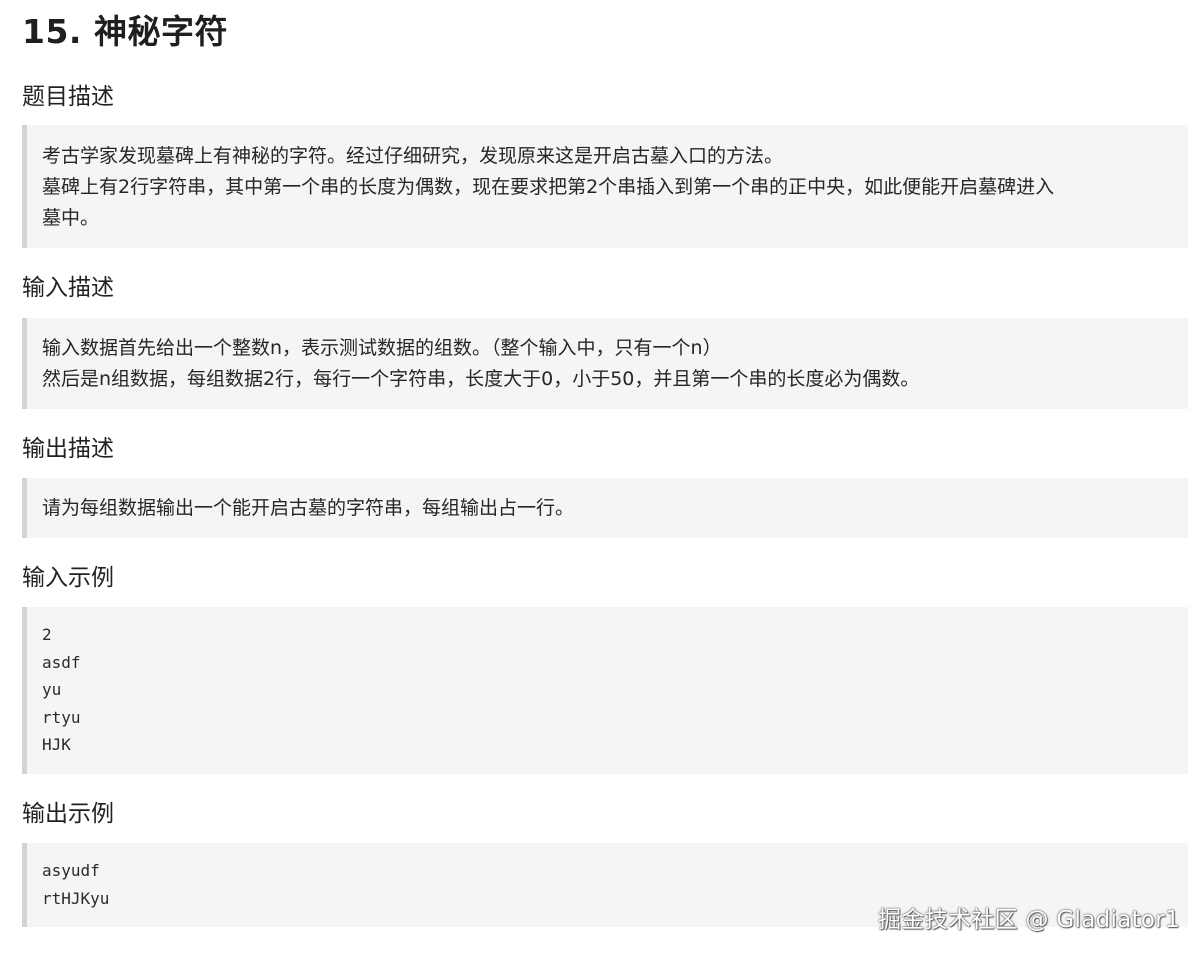 The height and width of the screenshot is (961, 1204). What do you see at coordinates (413, 156) in the screenshot?
I see `description-line-1: 考古学家发现墓碑上有神秘的字符。经过仔细研究，发现原来这是开启古墓入口的方法。` at bounding box center [413, 156].